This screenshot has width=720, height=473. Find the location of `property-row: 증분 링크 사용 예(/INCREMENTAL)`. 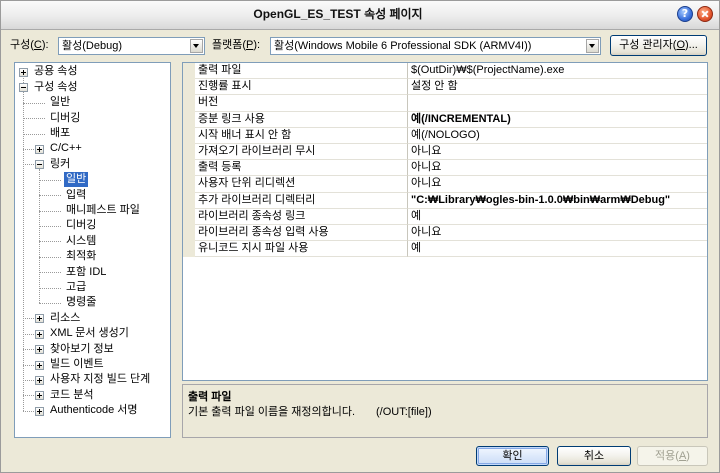

property-row: 증분 링크 사용 예(/INCREMENTAL) is located at coordinates (445, 119).